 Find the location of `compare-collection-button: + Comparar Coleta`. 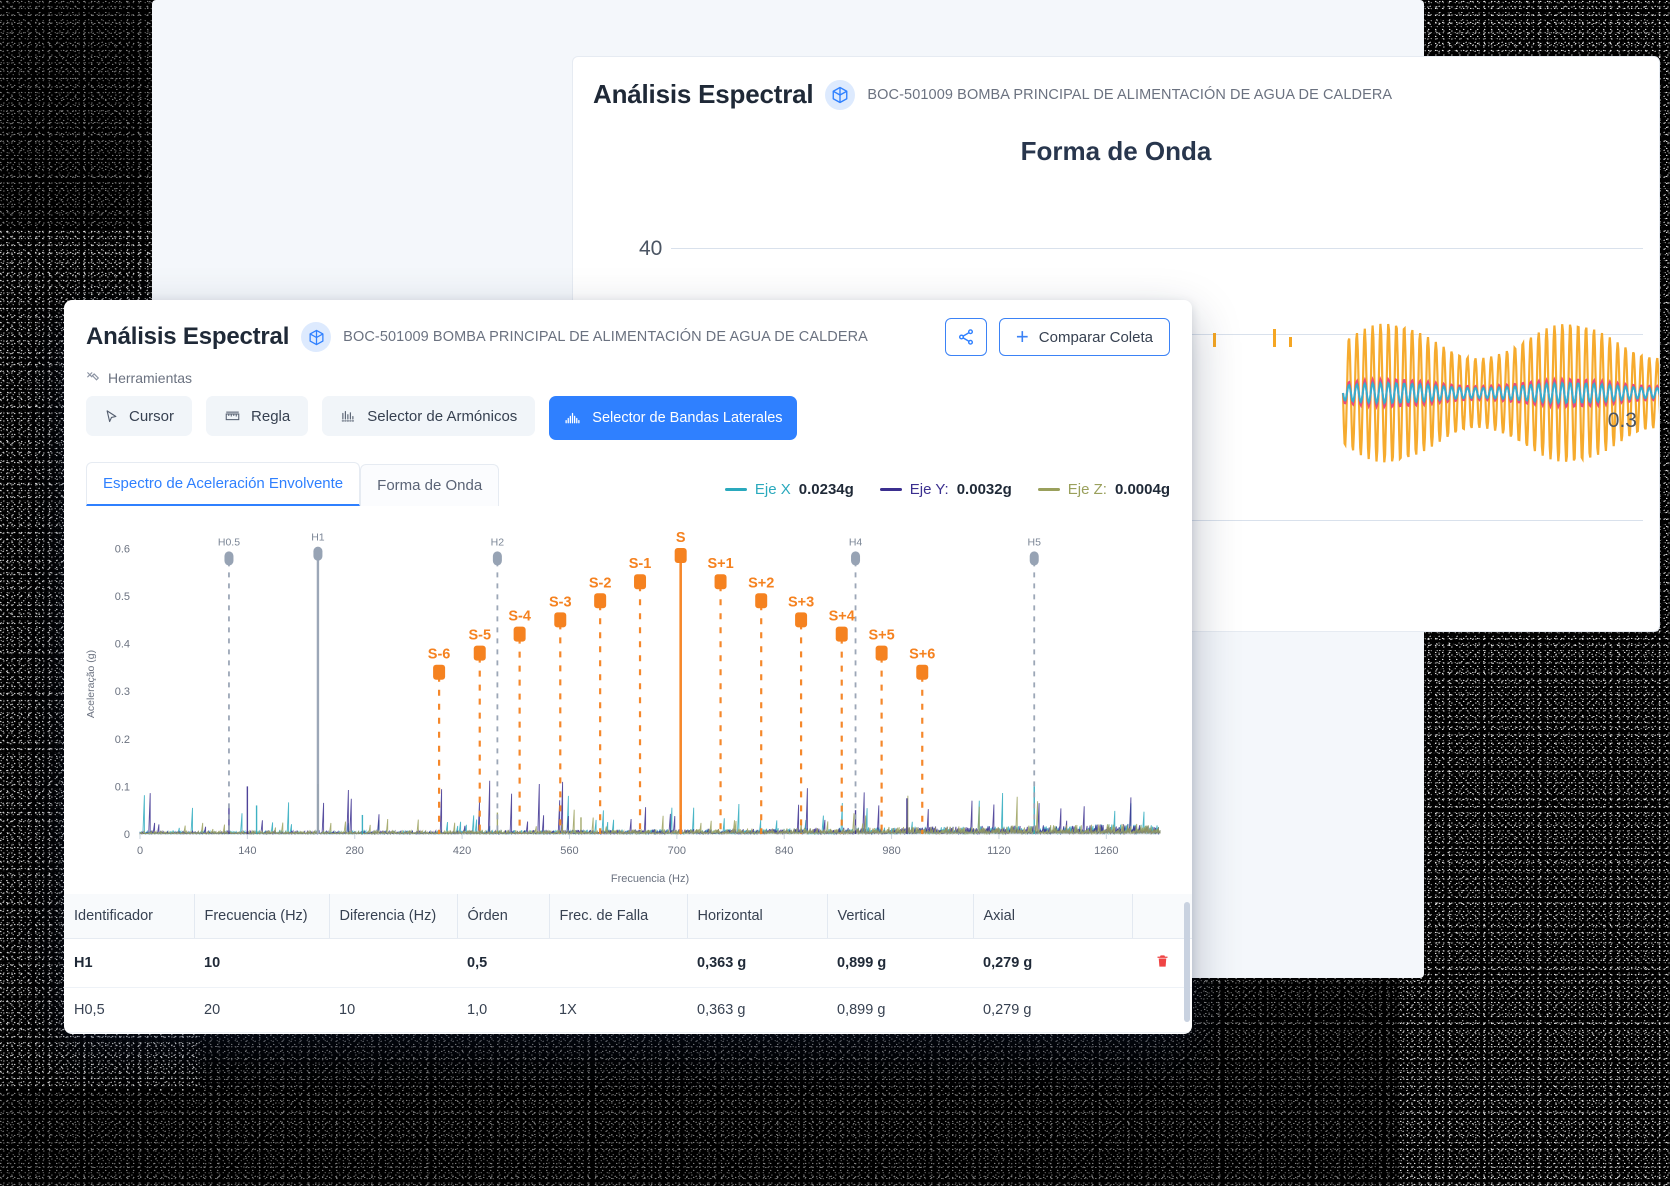

compare-collection-button: + Comparar Coleta is located at coordinates (1084, 337).